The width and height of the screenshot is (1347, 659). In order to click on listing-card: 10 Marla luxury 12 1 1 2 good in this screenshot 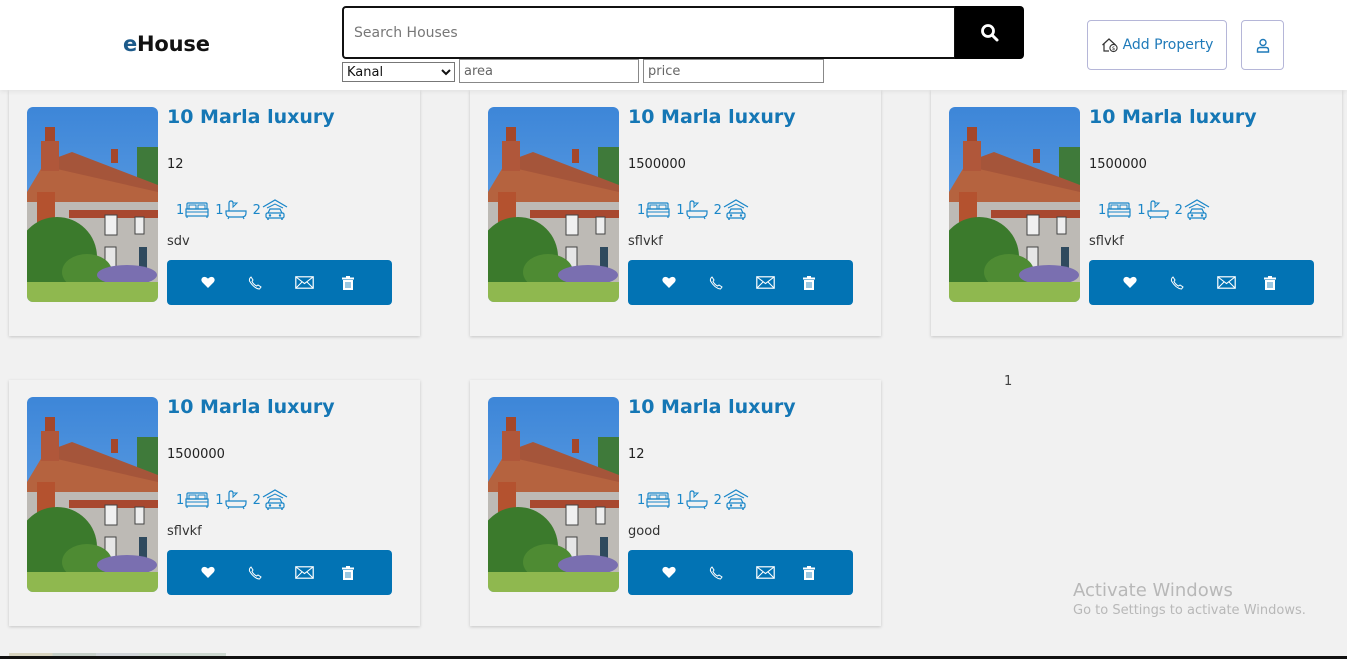, I will do `click(675, 503)`.